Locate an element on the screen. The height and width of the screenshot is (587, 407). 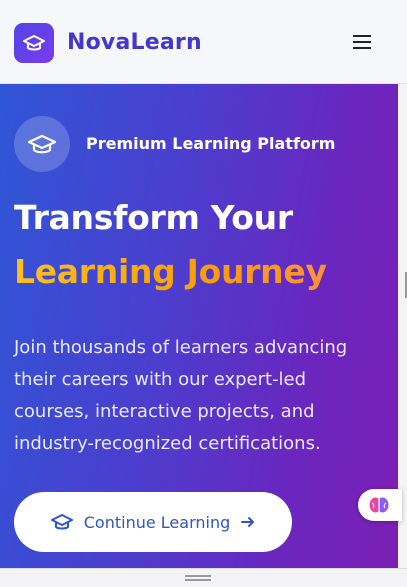
app-header: NovaLearn is located at coordinates (203, 42).